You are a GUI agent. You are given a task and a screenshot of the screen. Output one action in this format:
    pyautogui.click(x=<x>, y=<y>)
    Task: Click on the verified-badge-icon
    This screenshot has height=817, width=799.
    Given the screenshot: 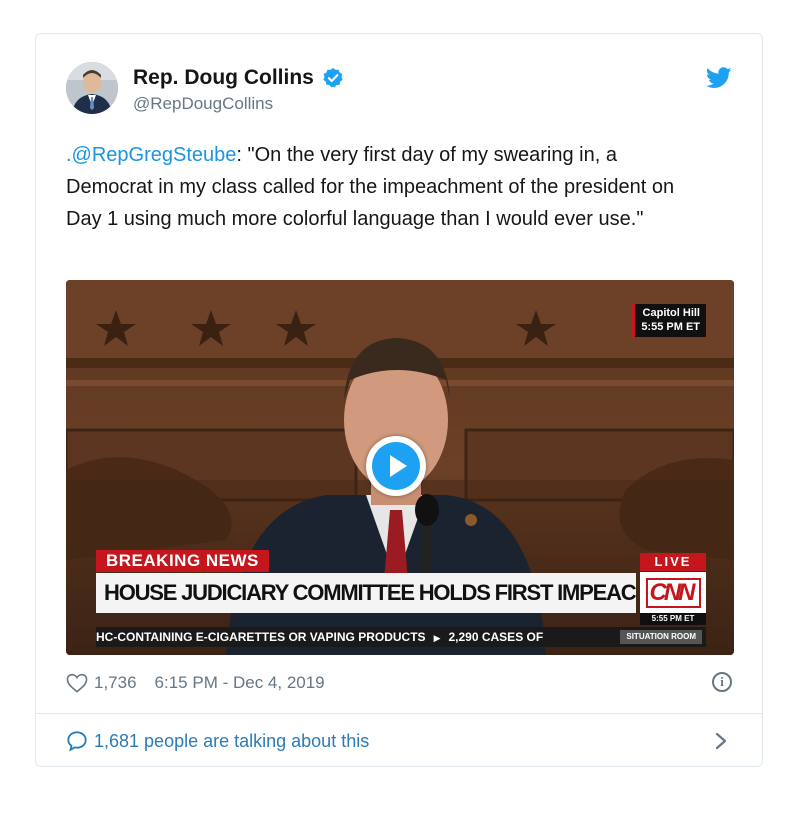 What is the action you would take?
    pyautogui.click(x=333, y=77)
    